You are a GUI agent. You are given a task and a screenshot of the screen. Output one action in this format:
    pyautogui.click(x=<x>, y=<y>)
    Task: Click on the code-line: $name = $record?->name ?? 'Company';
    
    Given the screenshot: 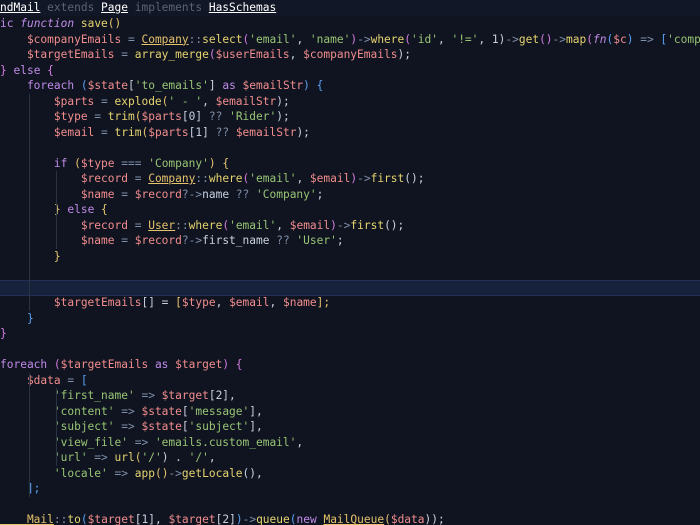 What is the action you would take?
    pyautogui.click(x=350, y=195)
    